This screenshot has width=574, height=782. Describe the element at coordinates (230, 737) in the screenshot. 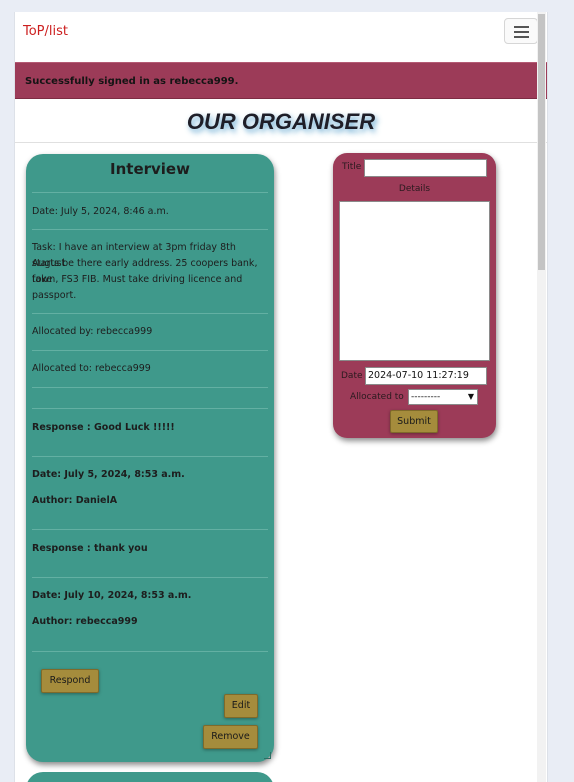

I see `remove-button: Remove` at that location.